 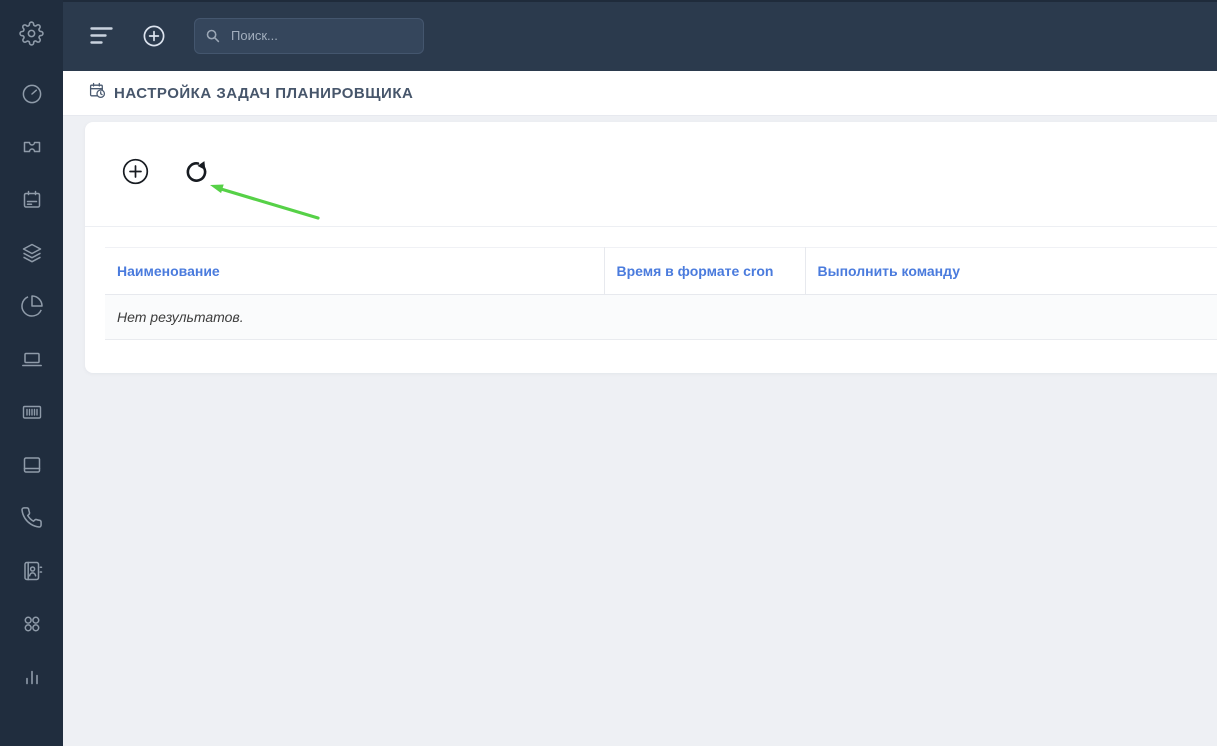 I want to click on refresh-icon, so click(x=196, y=174).